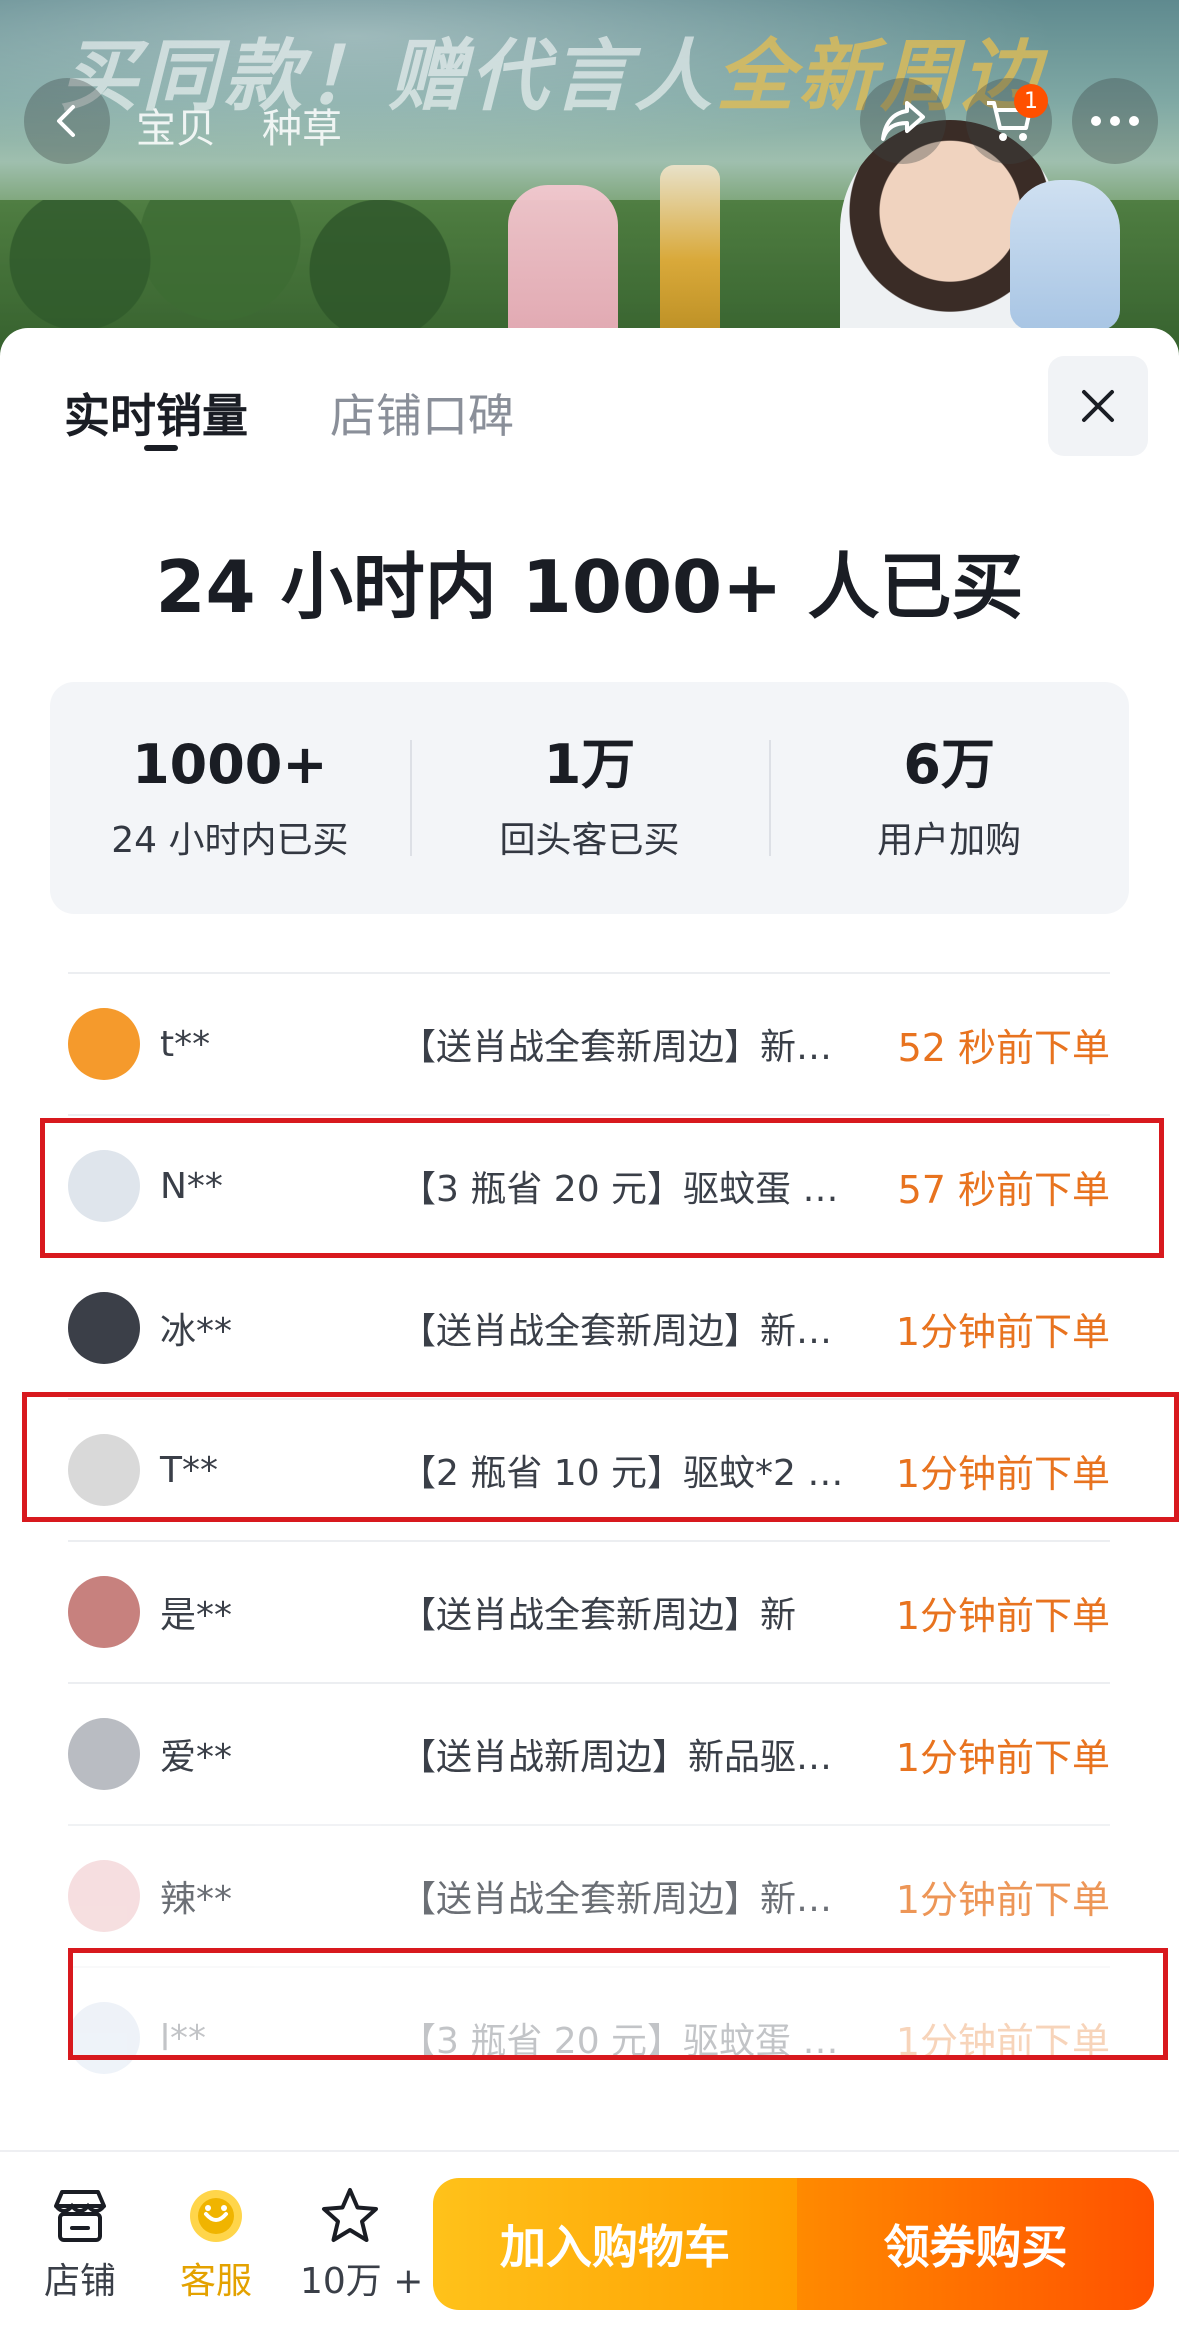  I want to click on customer-service-button: 客服, so click(216, 2244).